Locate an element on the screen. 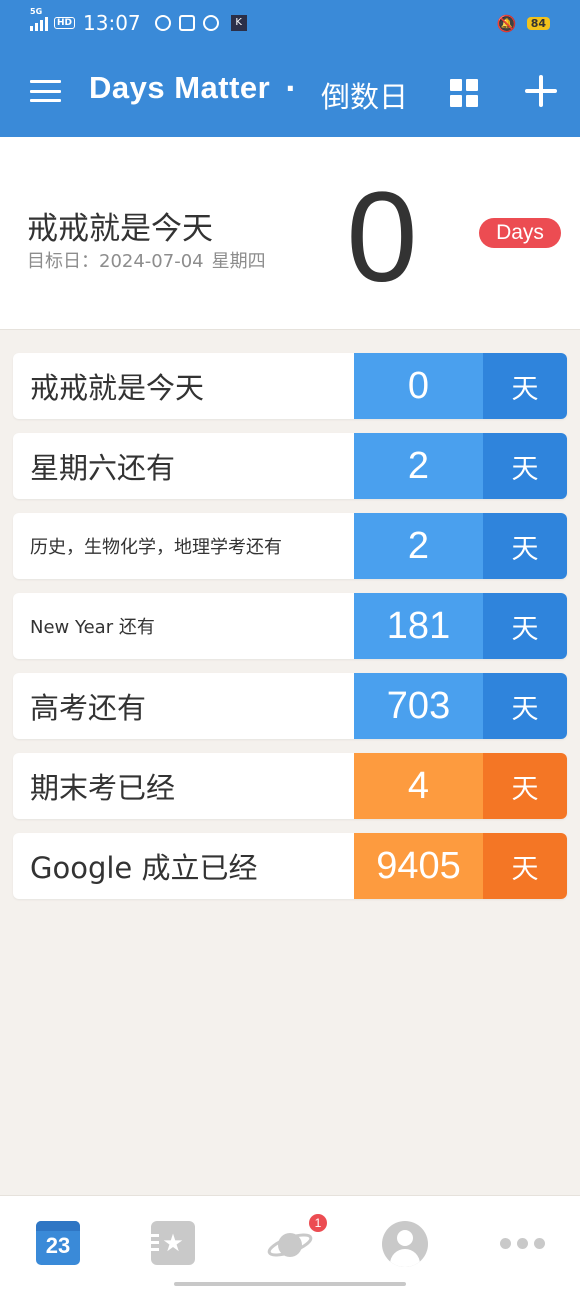  event-row: 期末考已经 4 天 is located at coordinates (290, 786).